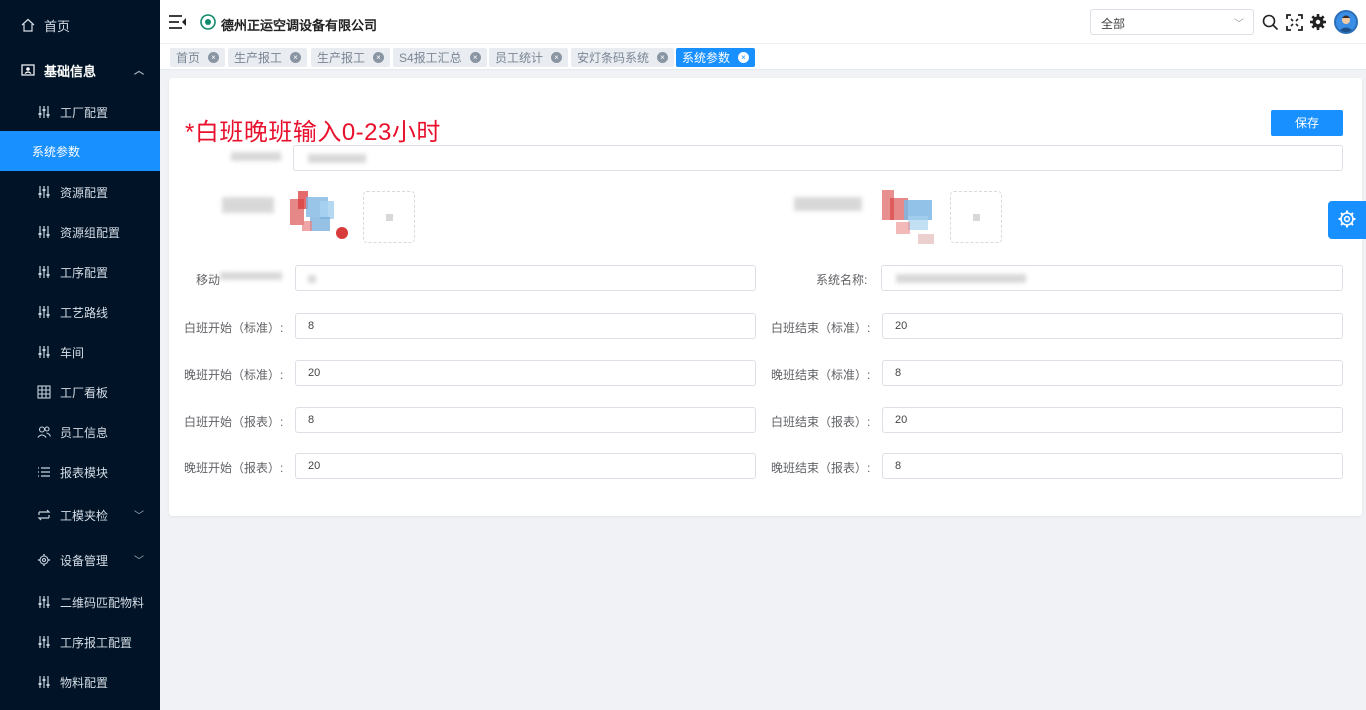 Image resolution: width=1366 pixels, height=710 pixels. What do you see at coordinates (84, 560) in the screenshot?
I see `sidebar-item-label: 设备管理` at bounding box center [84, 560].